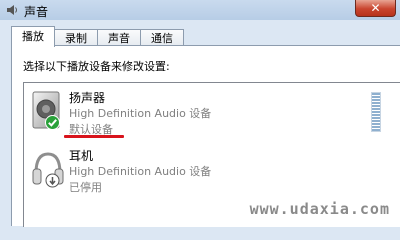 The image size is (400, 240). What do you see at coordinates (200, 10) in the screenshot?
I see `title-bar: 声音 ✕` at bounding box center [200, 10].